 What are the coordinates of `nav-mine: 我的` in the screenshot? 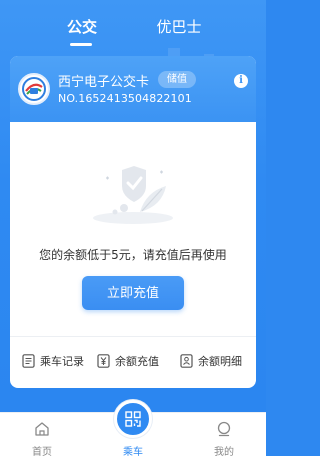 It's located at (224, 434).